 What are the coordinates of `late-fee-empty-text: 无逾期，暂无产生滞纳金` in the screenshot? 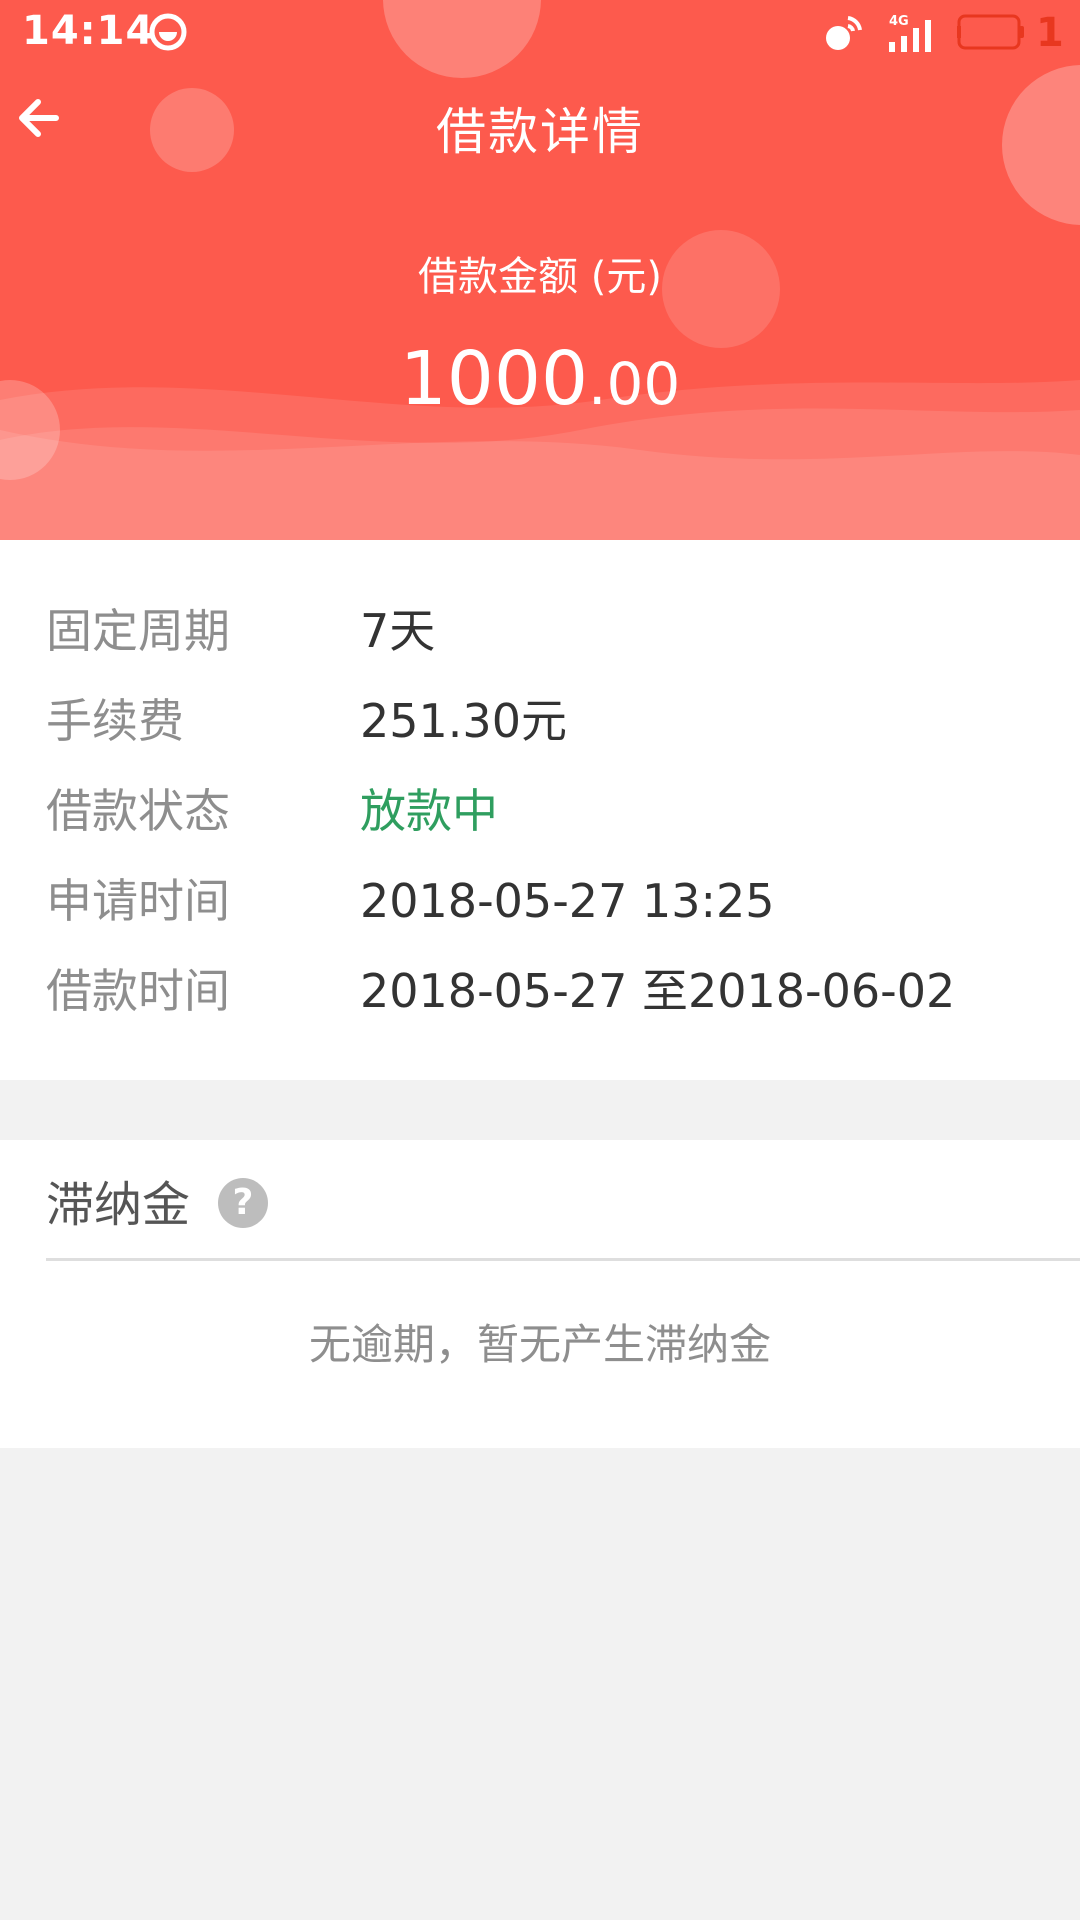 It's located at (539, 1344).